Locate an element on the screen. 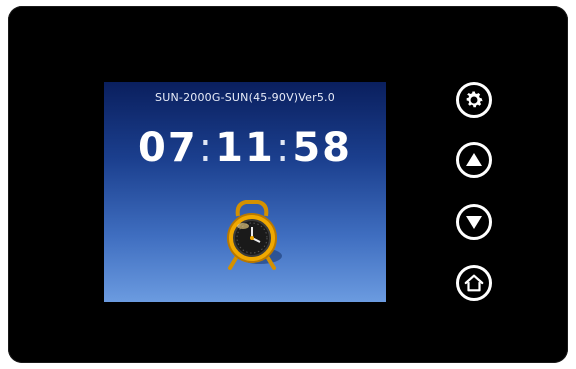 This screenshot has height=369, width=576. settings-button is located at coordinates (474, 100).